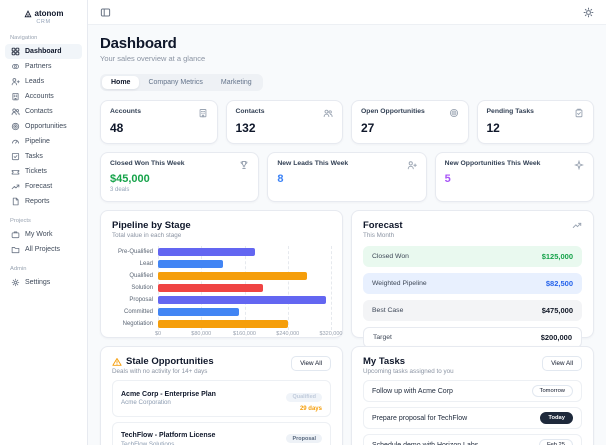 The height and width of the screenshot is (445, 606). I want to click on sidebar-item-dashboard: Dashboard, so click(43, 51).